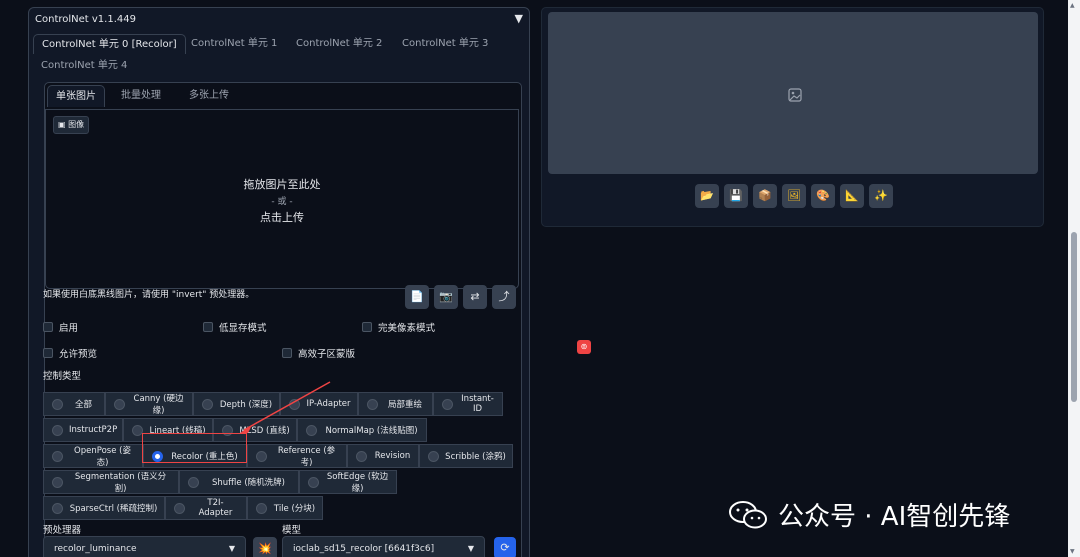 This screenshot has height=557, width=1080. I want to click on scroll-up-icon: ▲, so click(1072, 5).